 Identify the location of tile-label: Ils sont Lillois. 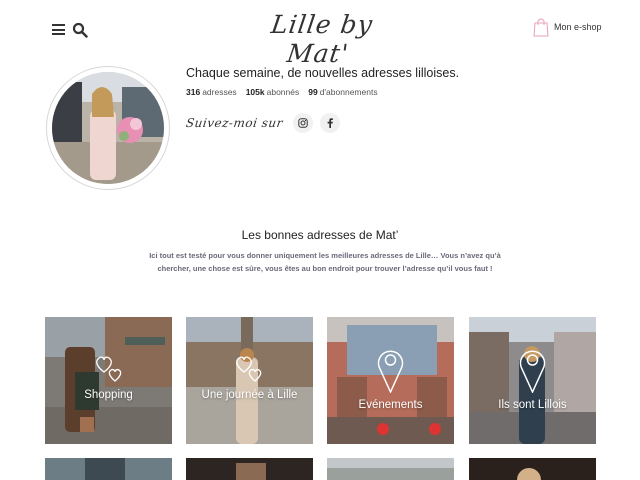
(532, 405).